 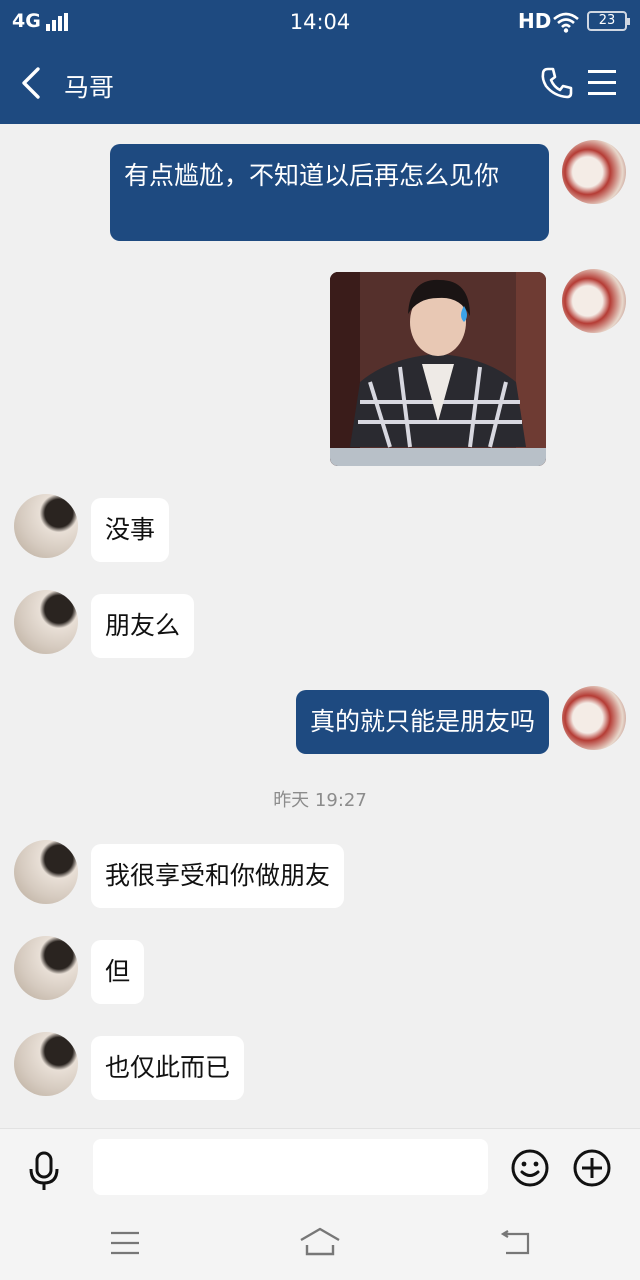 I want to click on hd-indicator: HD, so click(x=535, y=21).